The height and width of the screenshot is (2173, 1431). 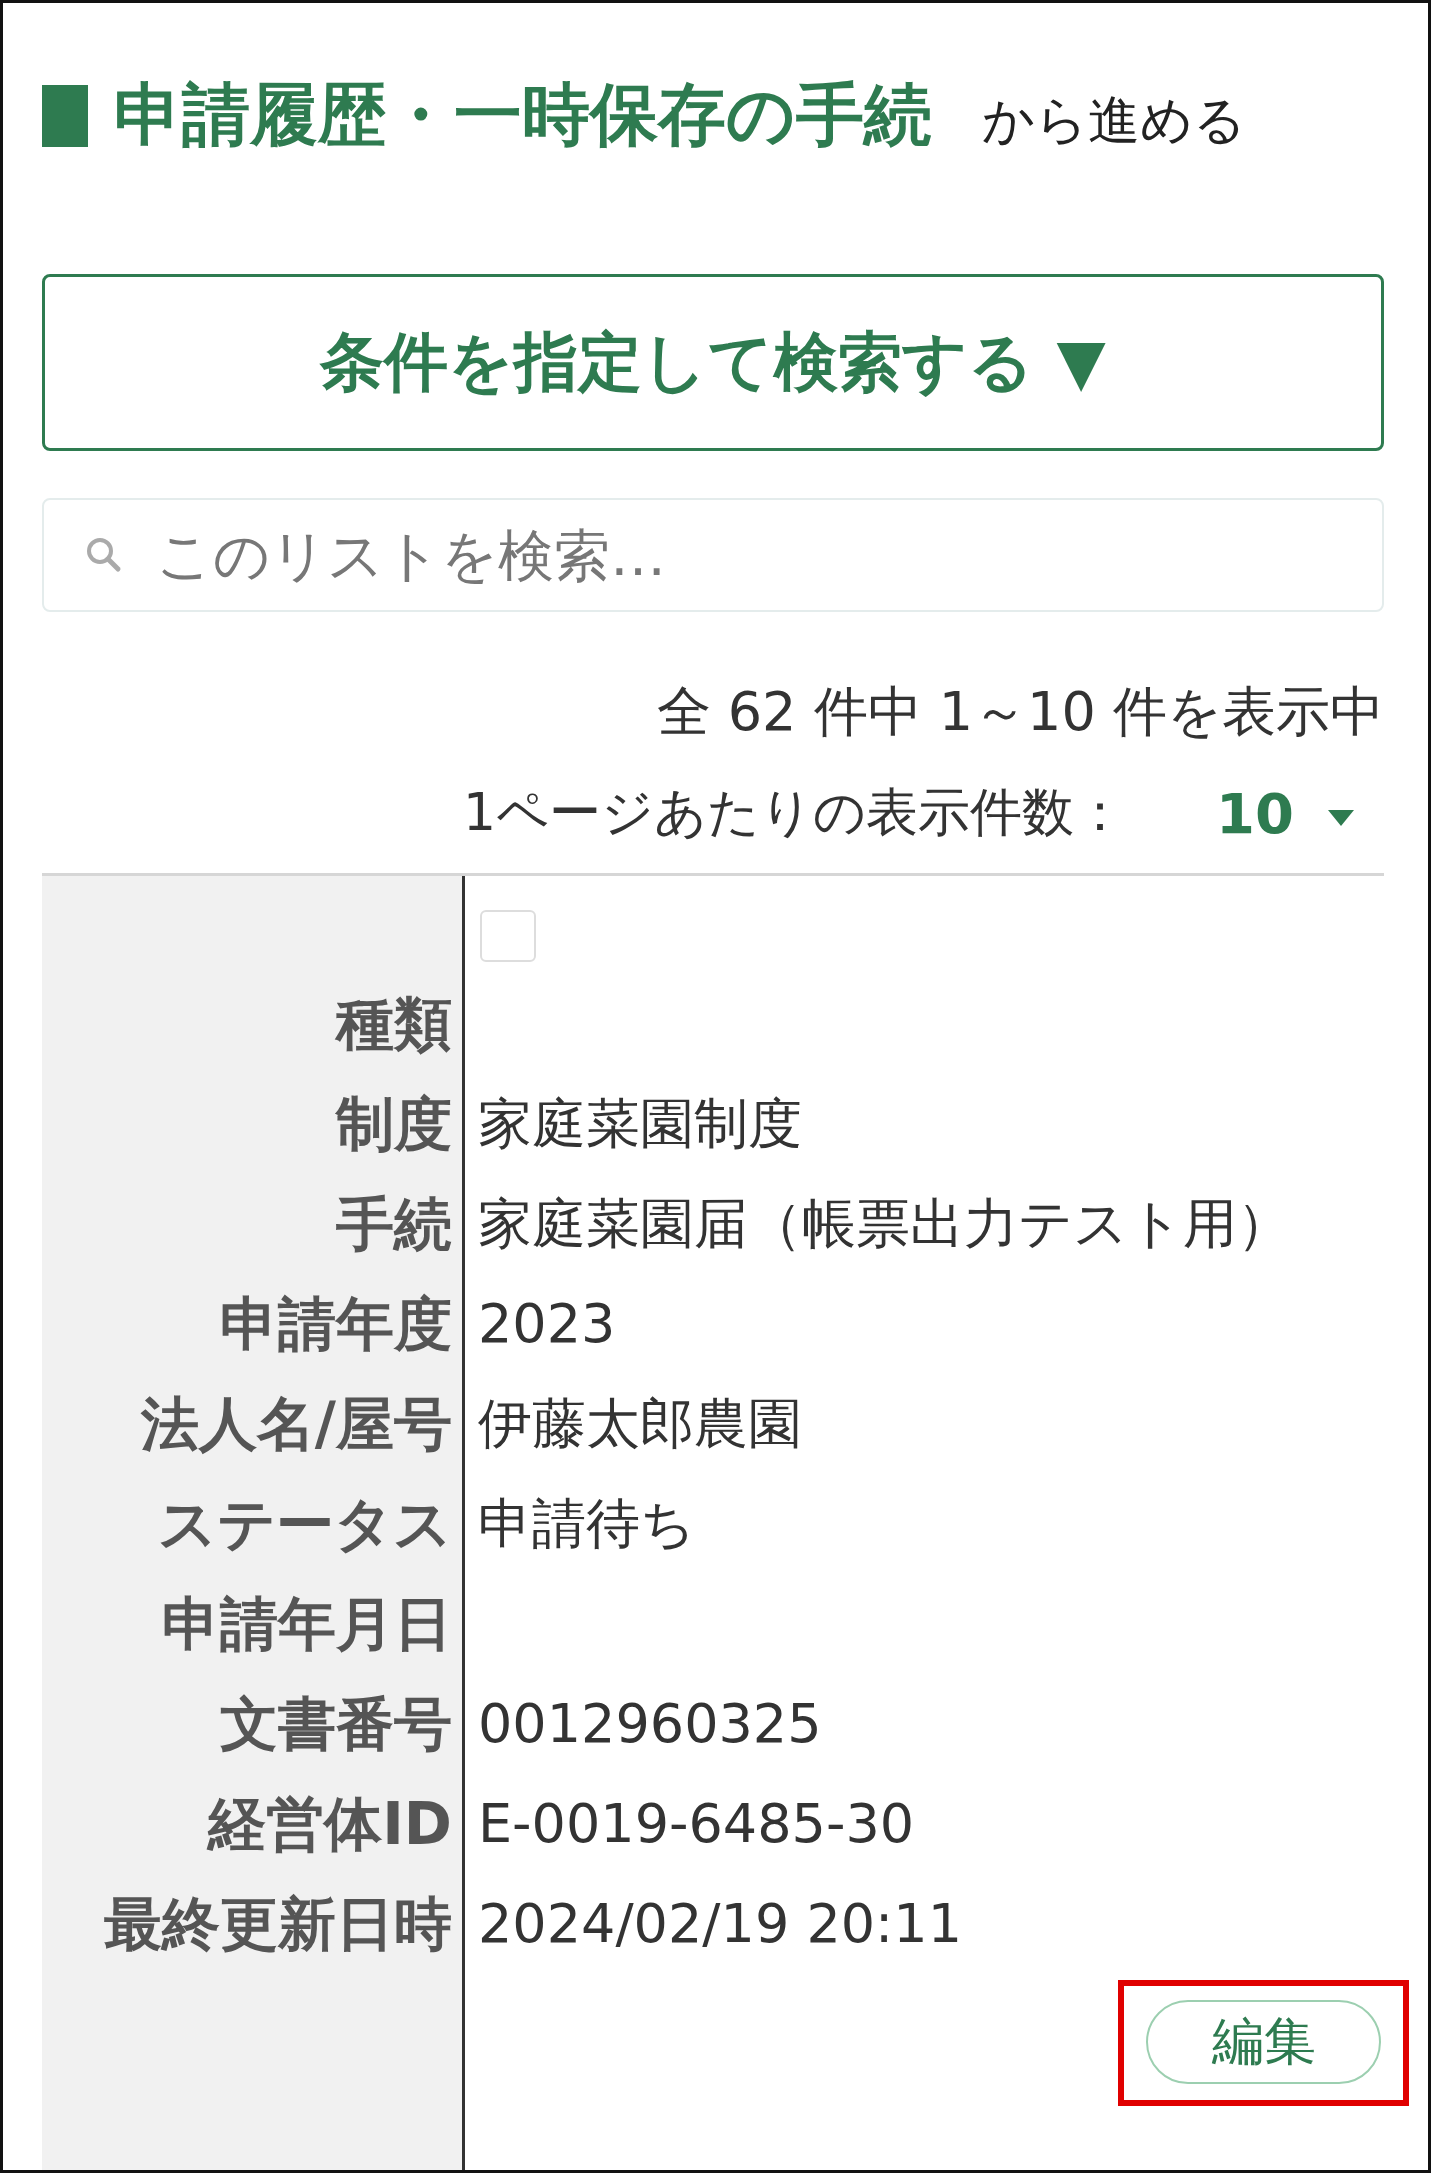 I want to click on field-value: 0012960325, so click(x=650, y=1724).